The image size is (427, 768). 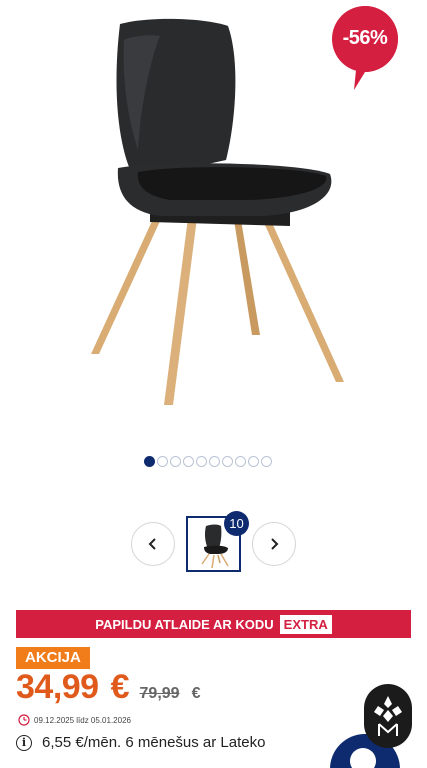 I want to click on brand-logo-button, so click(x=388, y=716).